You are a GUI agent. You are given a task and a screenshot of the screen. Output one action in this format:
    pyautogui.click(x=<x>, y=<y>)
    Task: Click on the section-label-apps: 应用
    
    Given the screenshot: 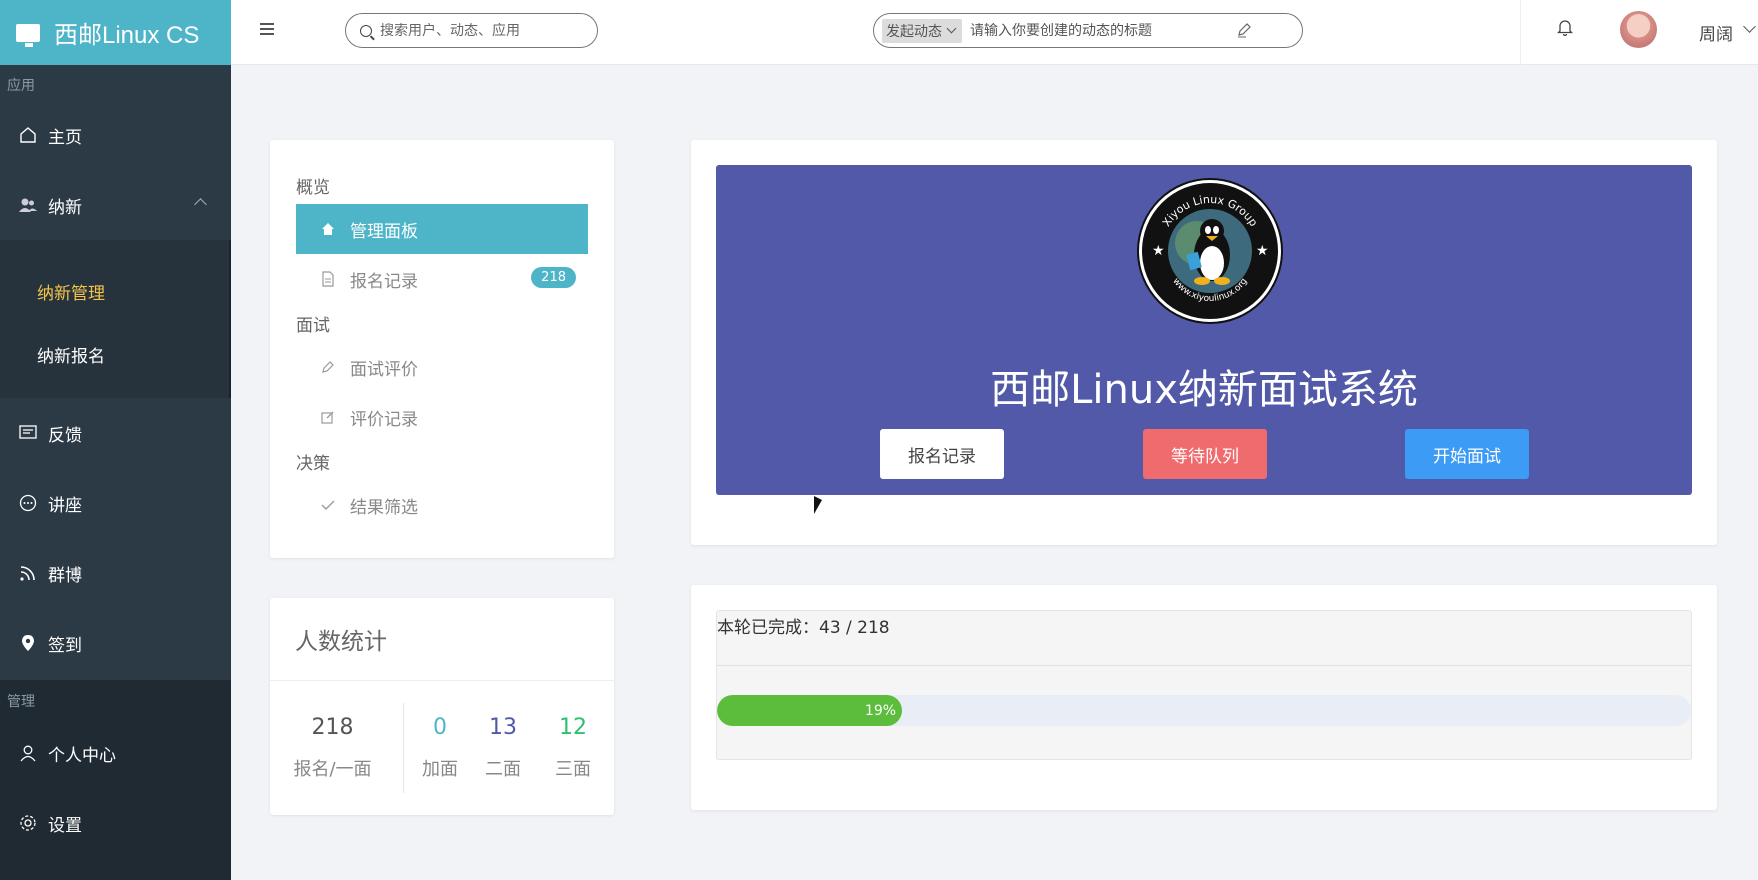 What is the action you would take?
    pyautogui.click(x=21, y=85)
    